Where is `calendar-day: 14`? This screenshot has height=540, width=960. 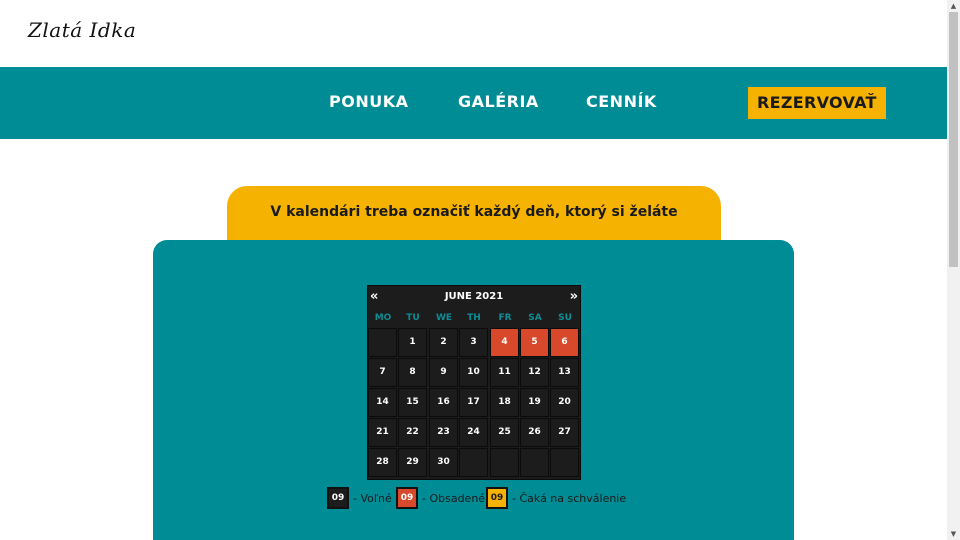
calendar-day: 14 is located at coordinates (382, 402).